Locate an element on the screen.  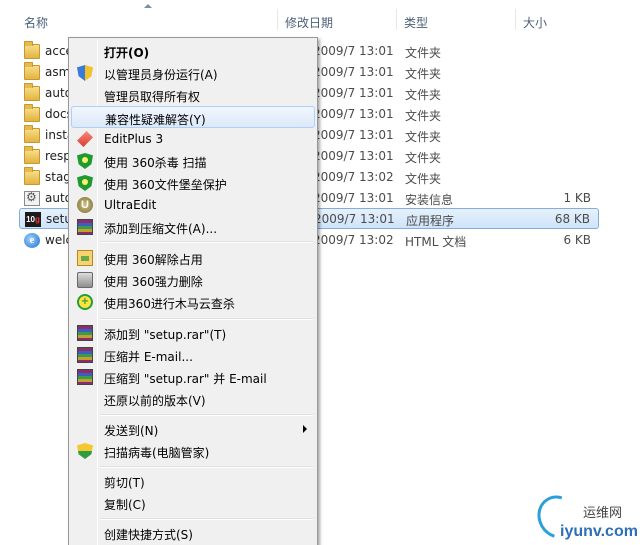
menu-item-scan-virus-pc-manager: 扫描病毒(电脑管家) is located at coordinates (193, 451).